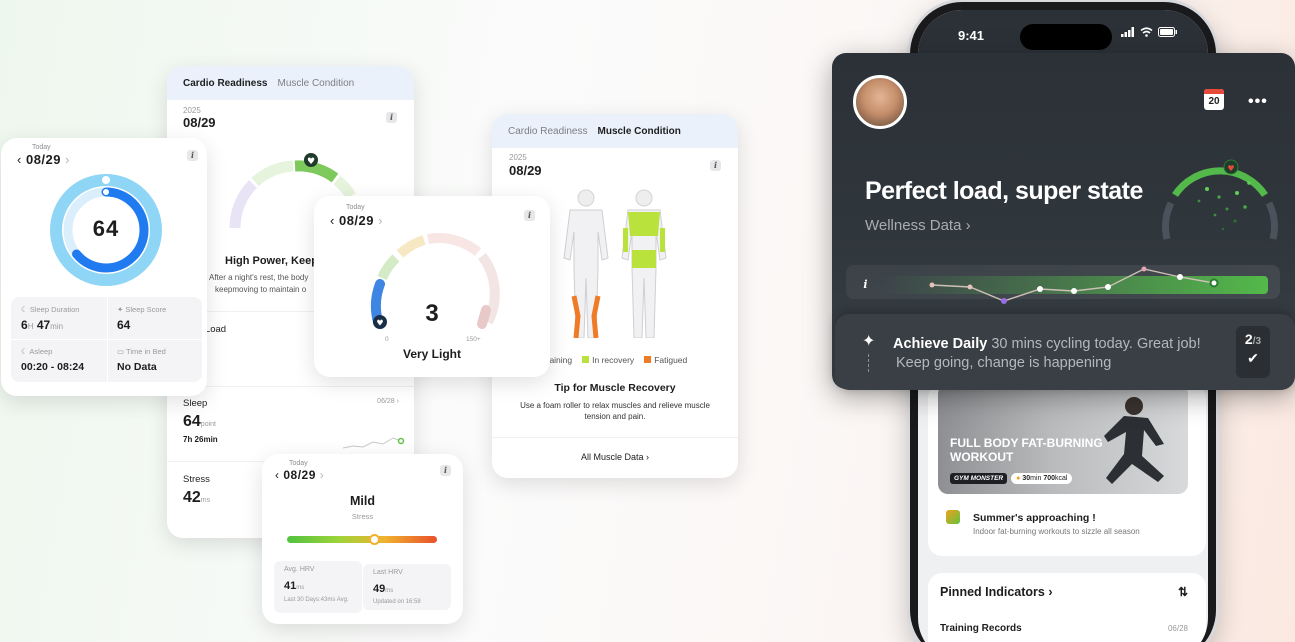 Image resolution: width=1295 pixels, height=642 pixels. I want to click on muscle-legend: l training In recovery Fatigued, so click(613, 360).